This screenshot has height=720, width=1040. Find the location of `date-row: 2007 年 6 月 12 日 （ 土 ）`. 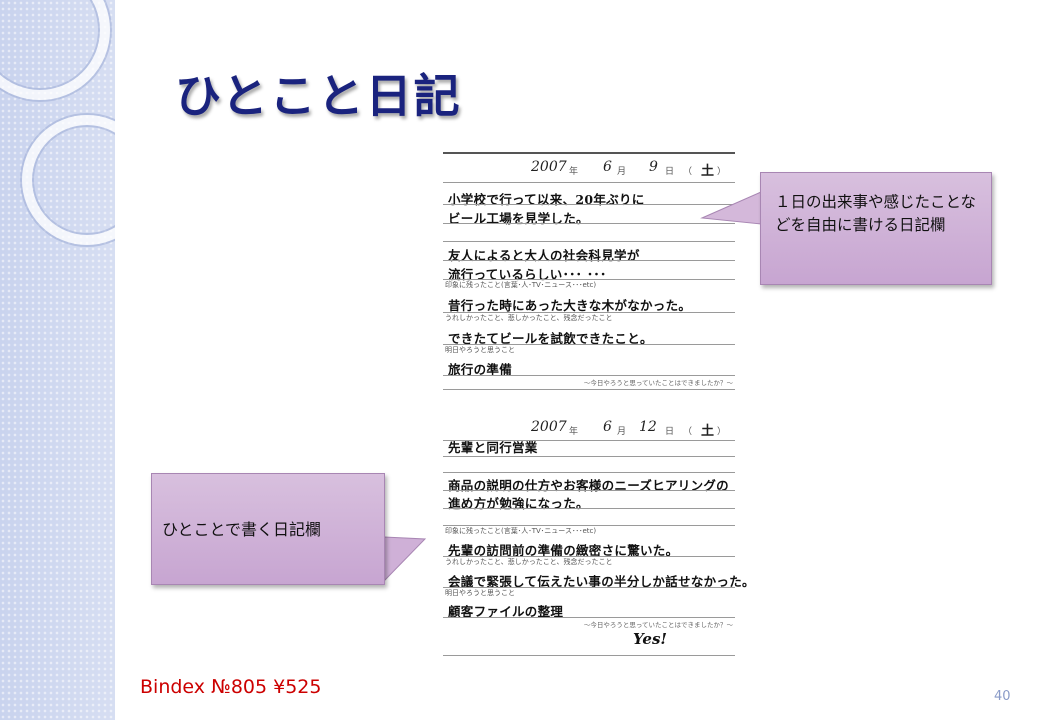

date-row: 2007 年 6 月 12 日 （ 土 ） is located at coordinates (589, 426).